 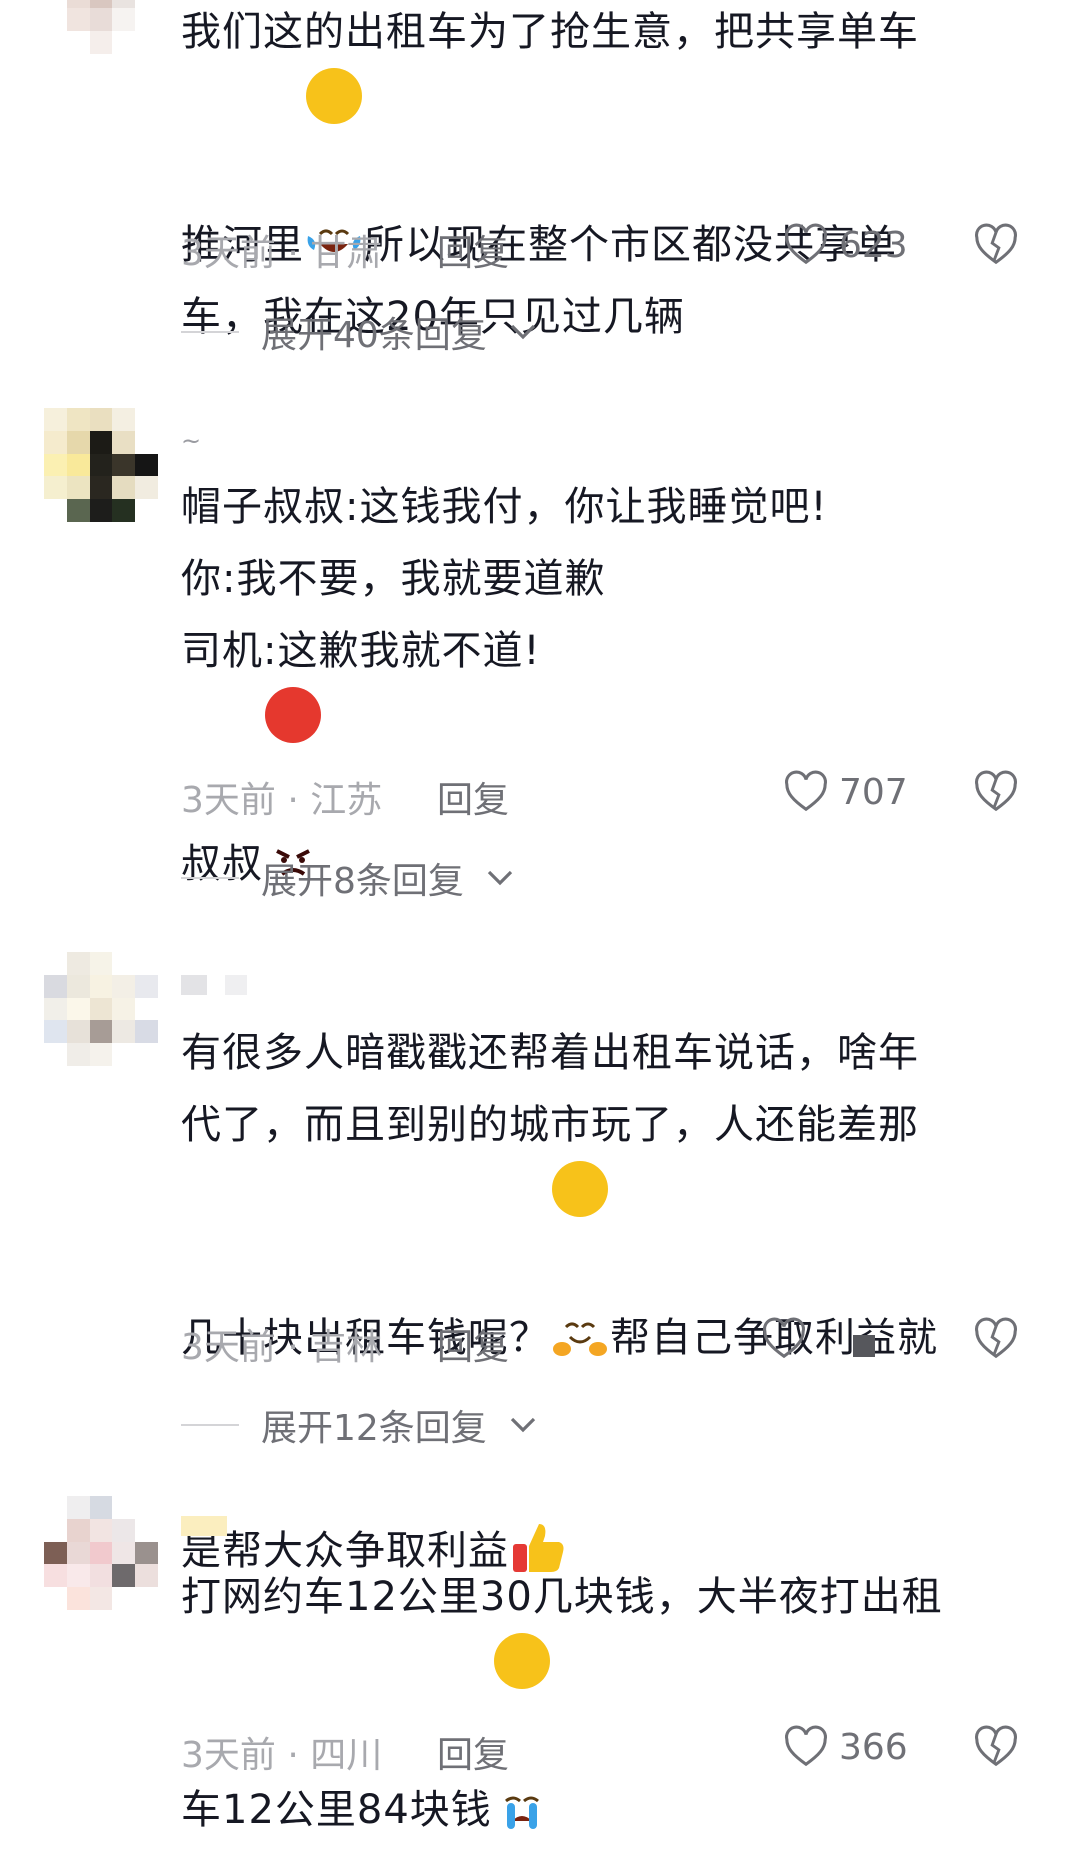 I want to click on comment-meta: 3天前 · 吉林 回复, so click(x=601, y=1343).